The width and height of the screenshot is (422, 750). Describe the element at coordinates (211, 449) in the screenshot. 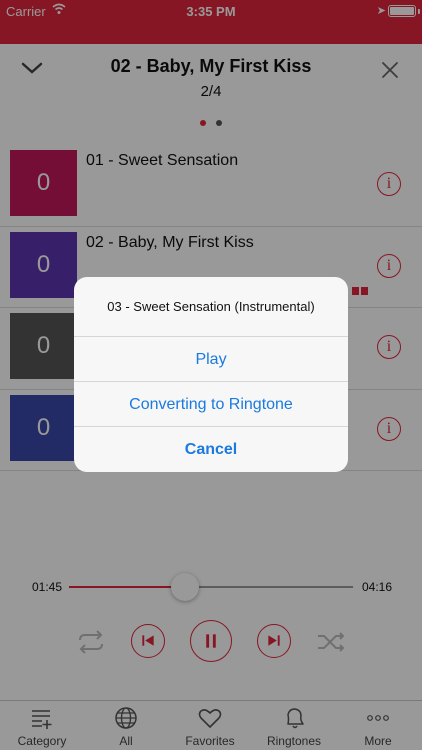

I see `cancel-button: Cancel` at that location.